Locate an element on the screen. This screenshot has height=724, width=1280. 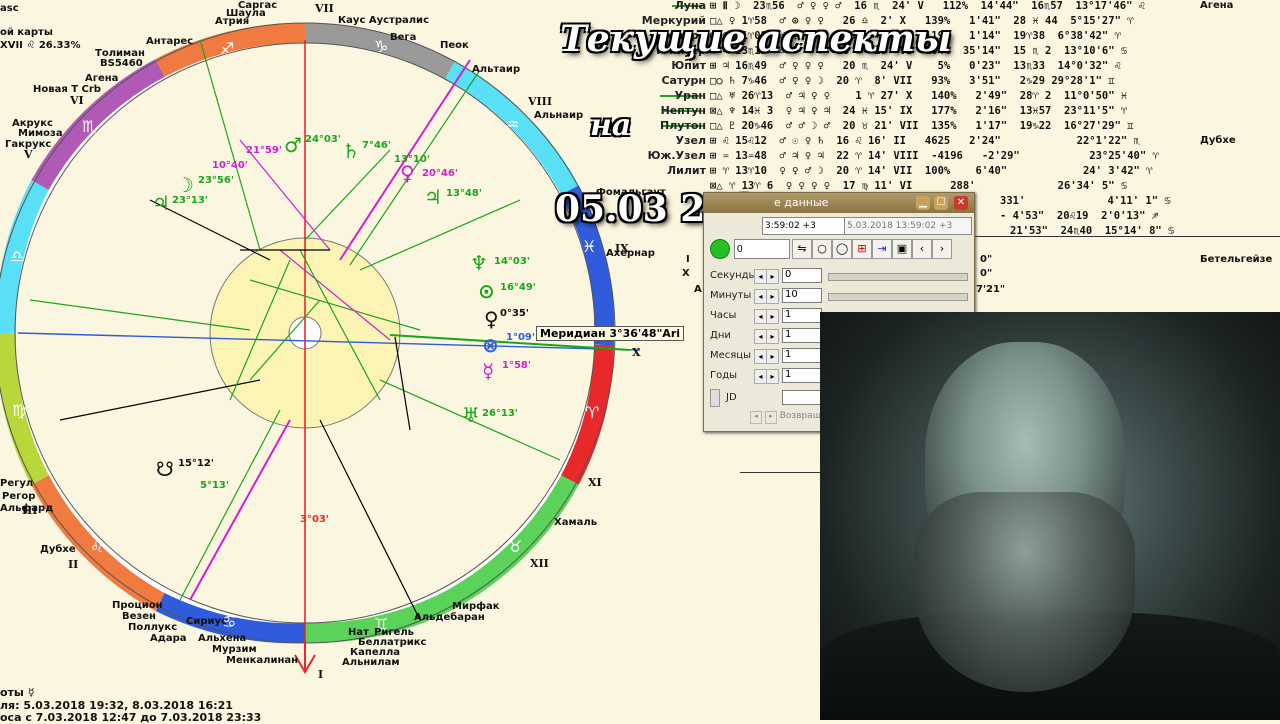
field-label: Месяцы is located at coordinates (730, 355).